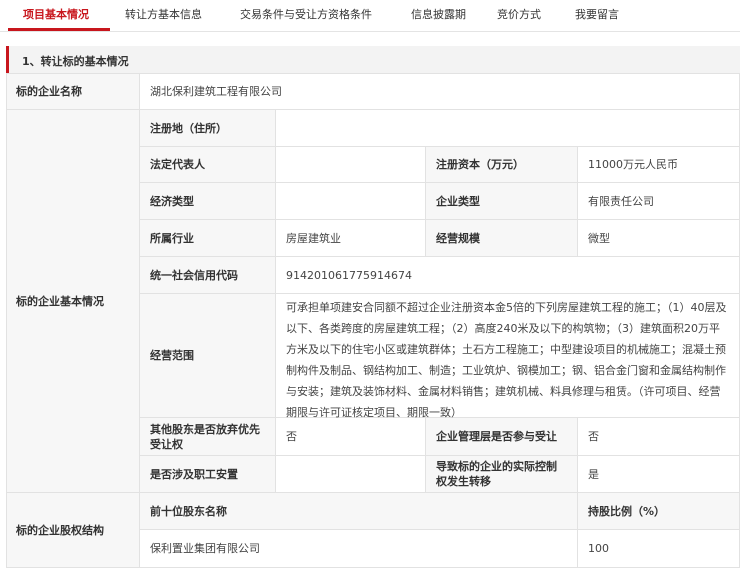 Image resolution: width=740 pixels, height=568 pixels. What do you see at coordinates (502, 437) in the screenshot?
I see `management-participation-label: 企业管理层是否参与受让` at bounding box center [502, 437].